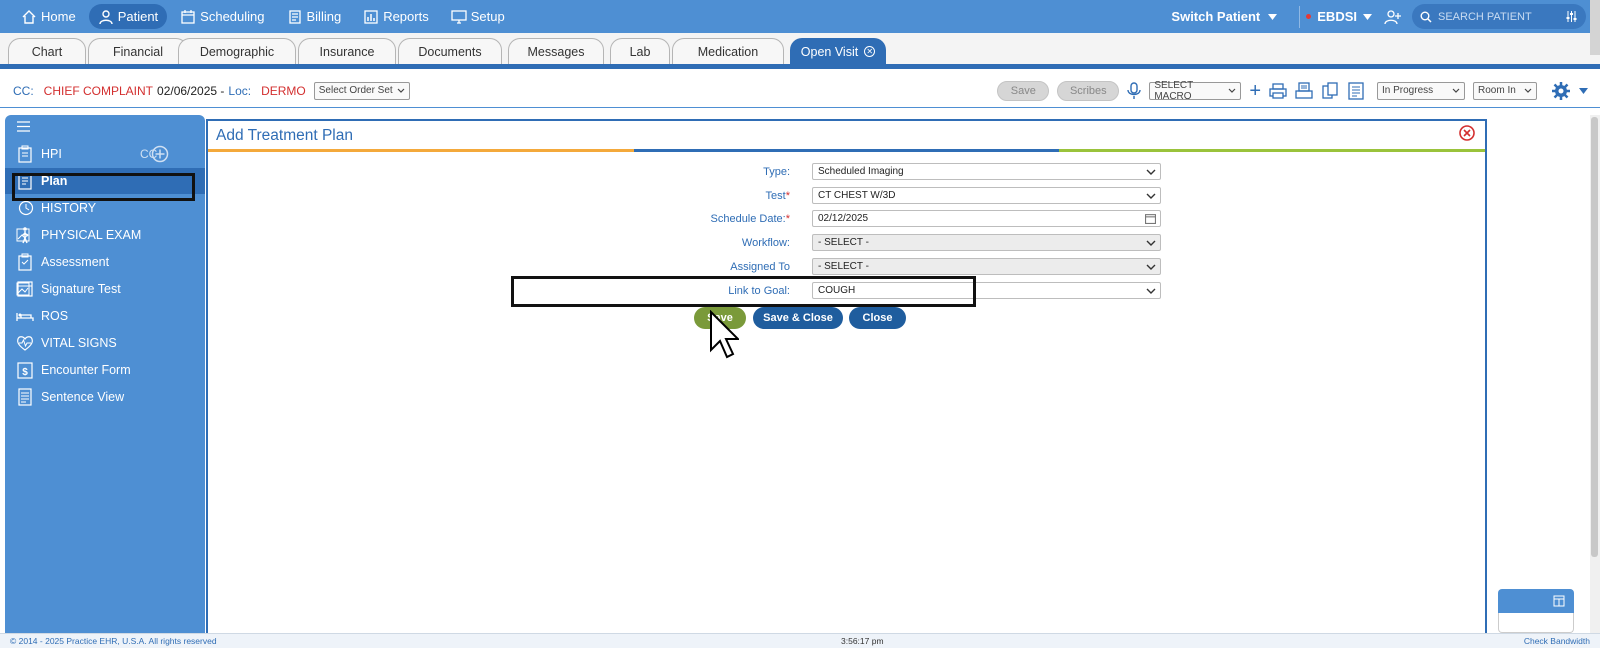 The height and width of the screenshot is (648, 1600). Describe the element at coordinates (986, 266) in the screenshot. I see `assigned-to-select: - SELECT -` at that location.